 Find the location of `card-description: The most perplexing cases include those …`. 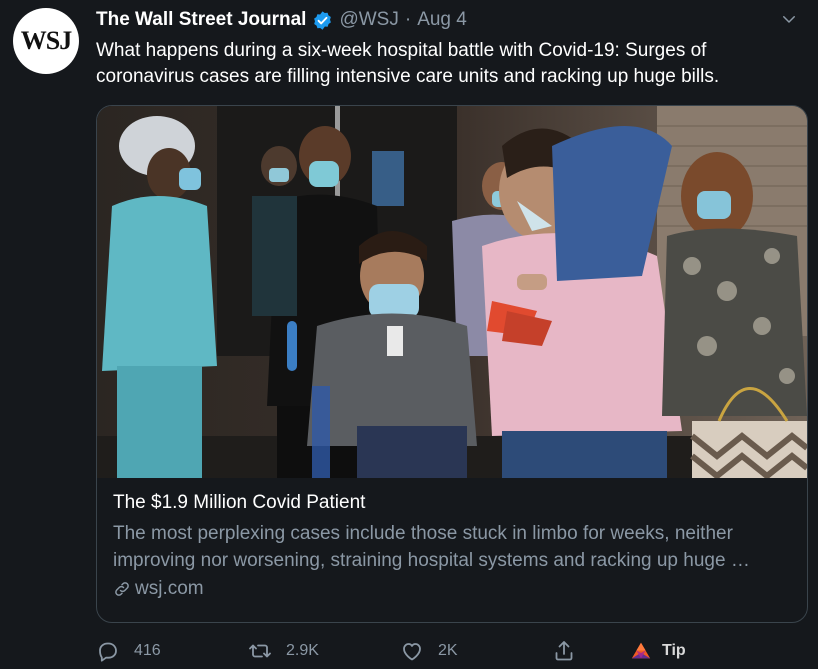

card-description: The most perplexing cases include those … is located at coordinates (431, 547).